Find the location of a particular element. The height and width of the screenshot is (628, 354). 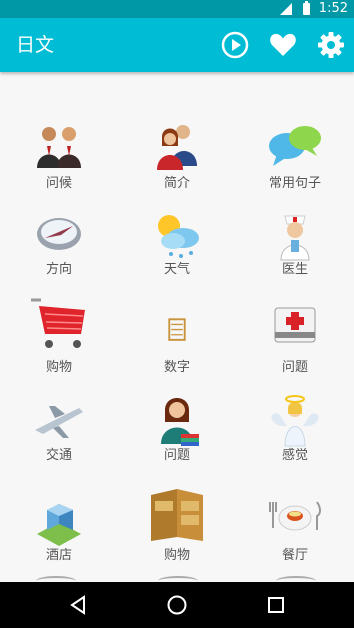

grid-item-label: 酒店 is located at coordinates (58, 555).